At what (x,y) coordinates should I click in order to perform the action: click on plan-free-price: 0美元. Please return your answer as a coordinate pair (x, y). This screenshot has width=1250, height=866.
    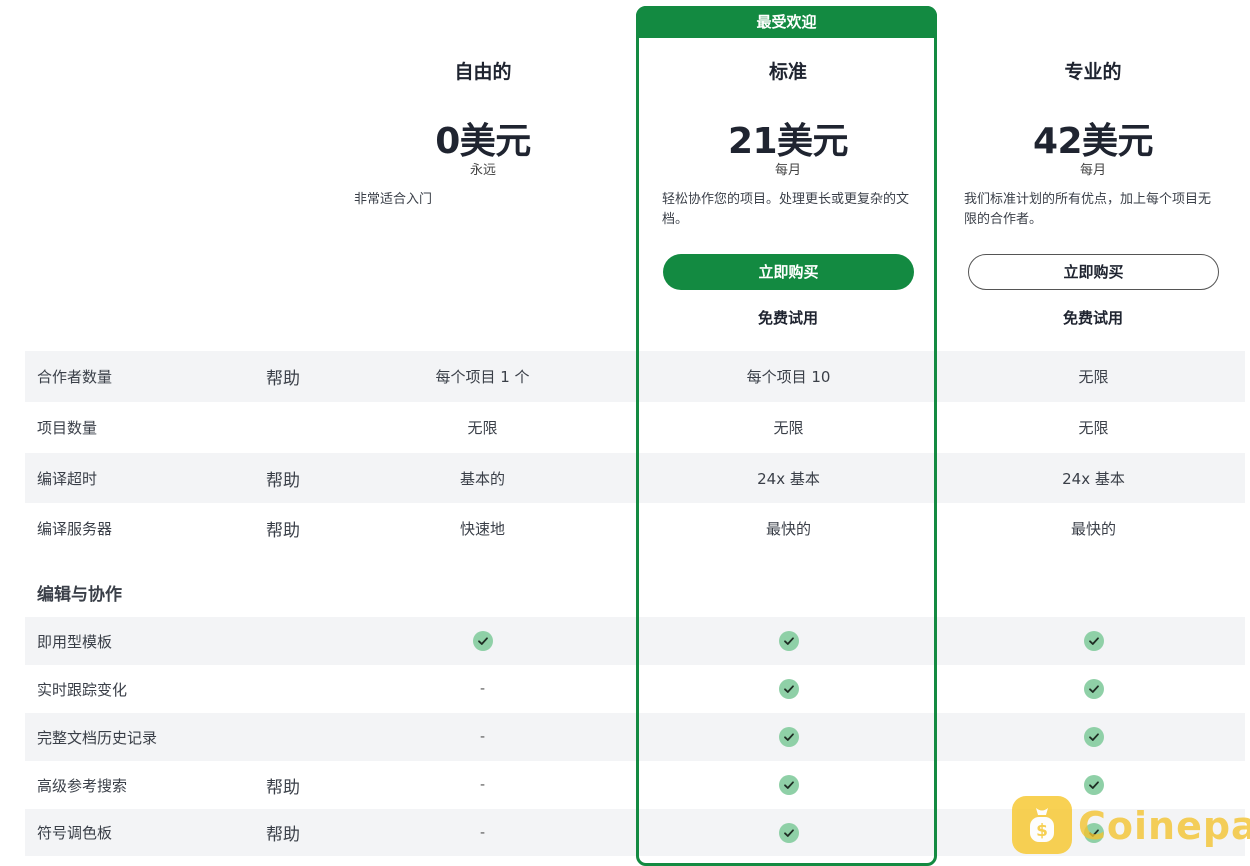
    Looking at the image, I should click on (483, 141).